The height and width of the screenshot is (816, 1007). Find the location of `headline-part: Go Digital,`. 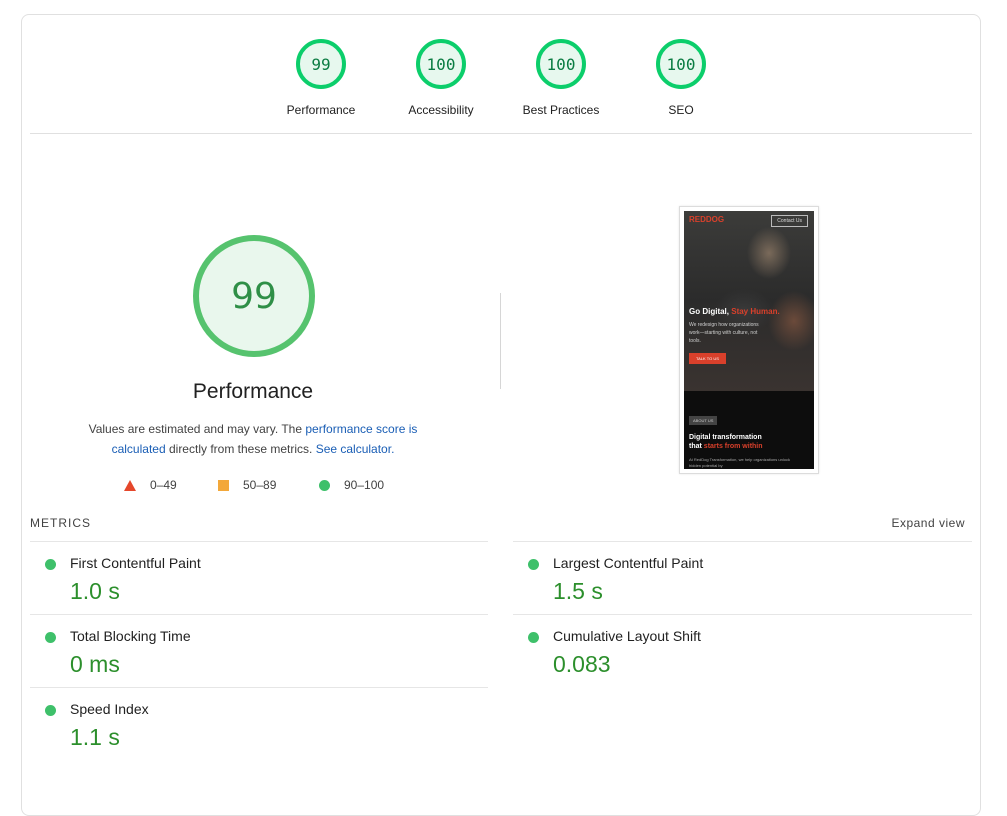

headline-part: Go Digital, is located at coordinates (709, 311).